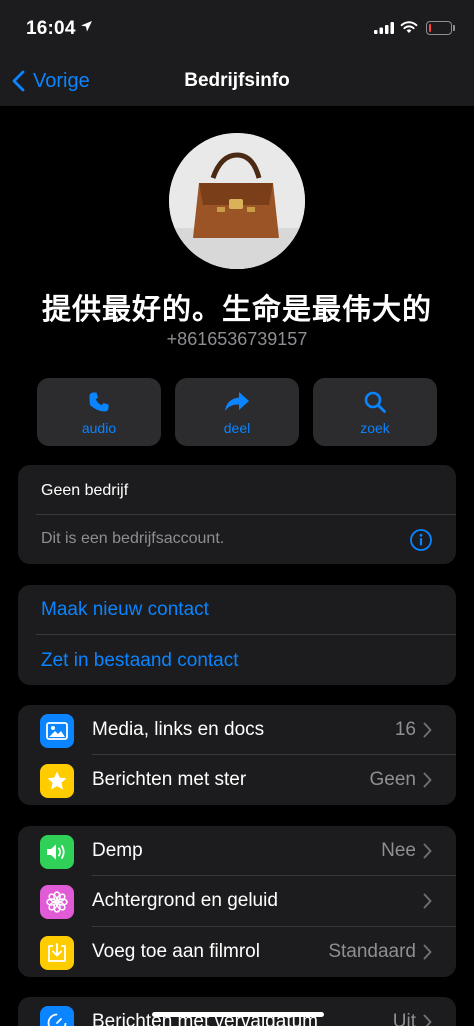 The image size is (474, 1026). Describe the element at coordinates (237, 412) in the screenshot. I see `share-button: deel` at that location.